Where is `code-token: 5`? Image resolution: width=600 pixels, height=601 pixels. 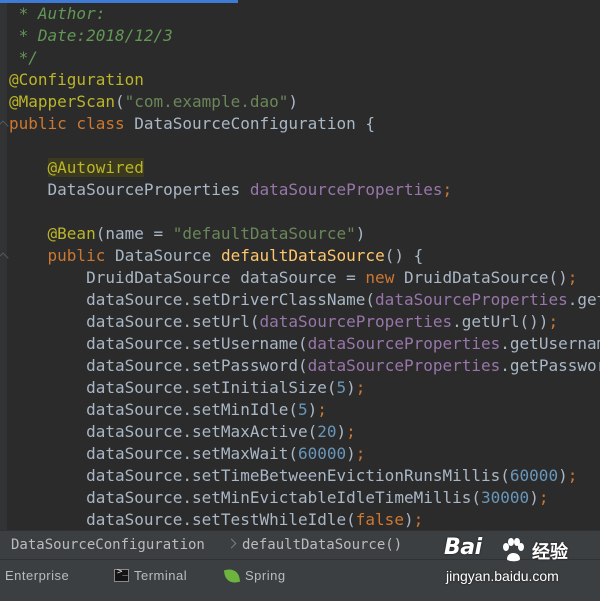 code-token: 5 is located at coordinates (341, 387).